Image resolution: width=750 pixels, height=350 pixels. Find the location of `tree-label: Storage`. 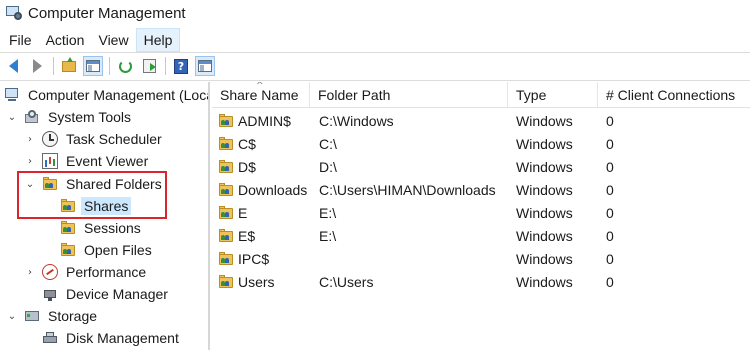

tree-label: Storage is located at coordinates (73, 316).